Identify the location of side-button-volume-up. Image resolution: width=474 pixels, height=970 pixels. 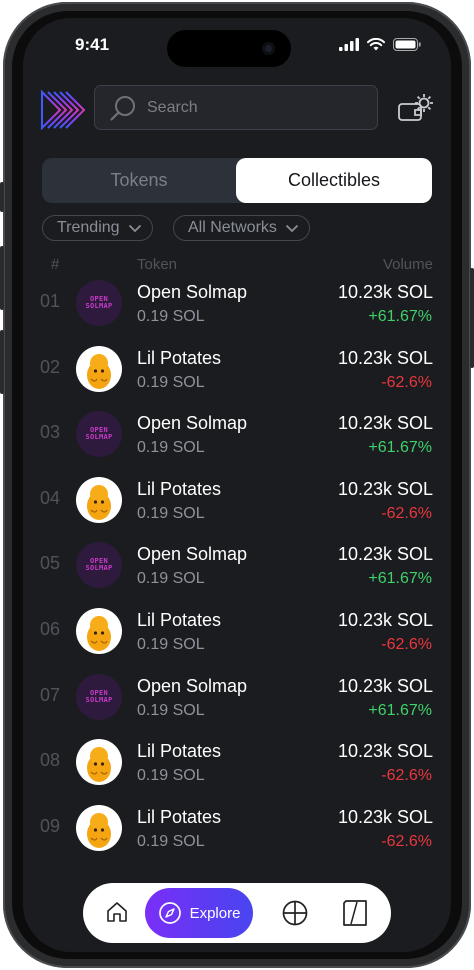
(2, 278).